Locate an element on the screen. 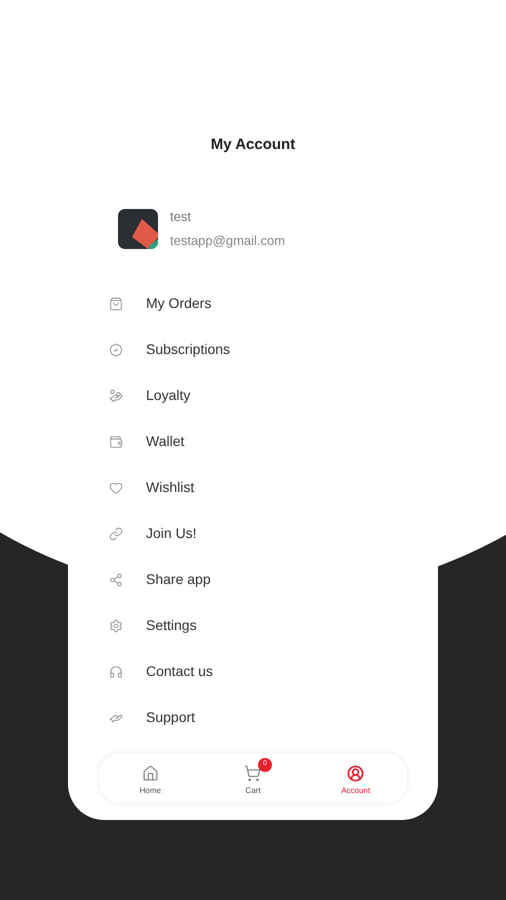 This screenshot has height=900, width=506. menu-item: Wallet is located at coordinates (253, 441).